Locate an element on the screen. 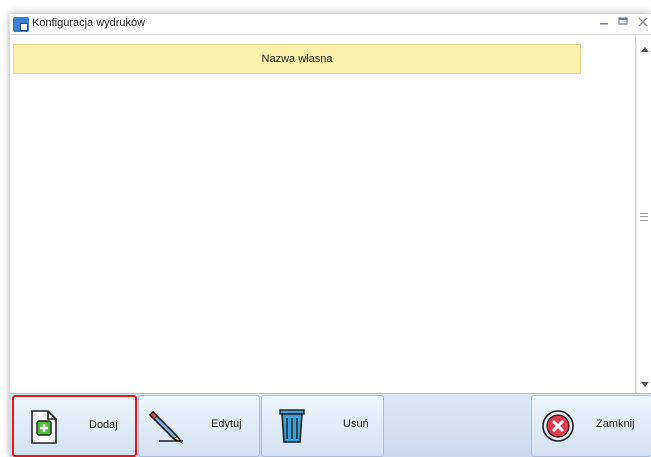 The width and height of the screenshot is (651, 457). edit-button-label: Edytuj is located at coordinates (226, 424).